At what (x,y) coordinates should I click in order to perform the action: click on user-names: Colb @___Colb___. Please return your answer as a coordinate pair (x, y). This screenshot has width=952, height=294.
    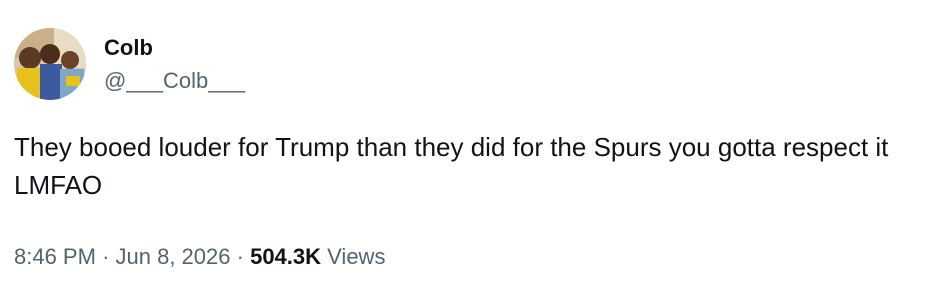
    Looking at the image, I should click on (174, 65).